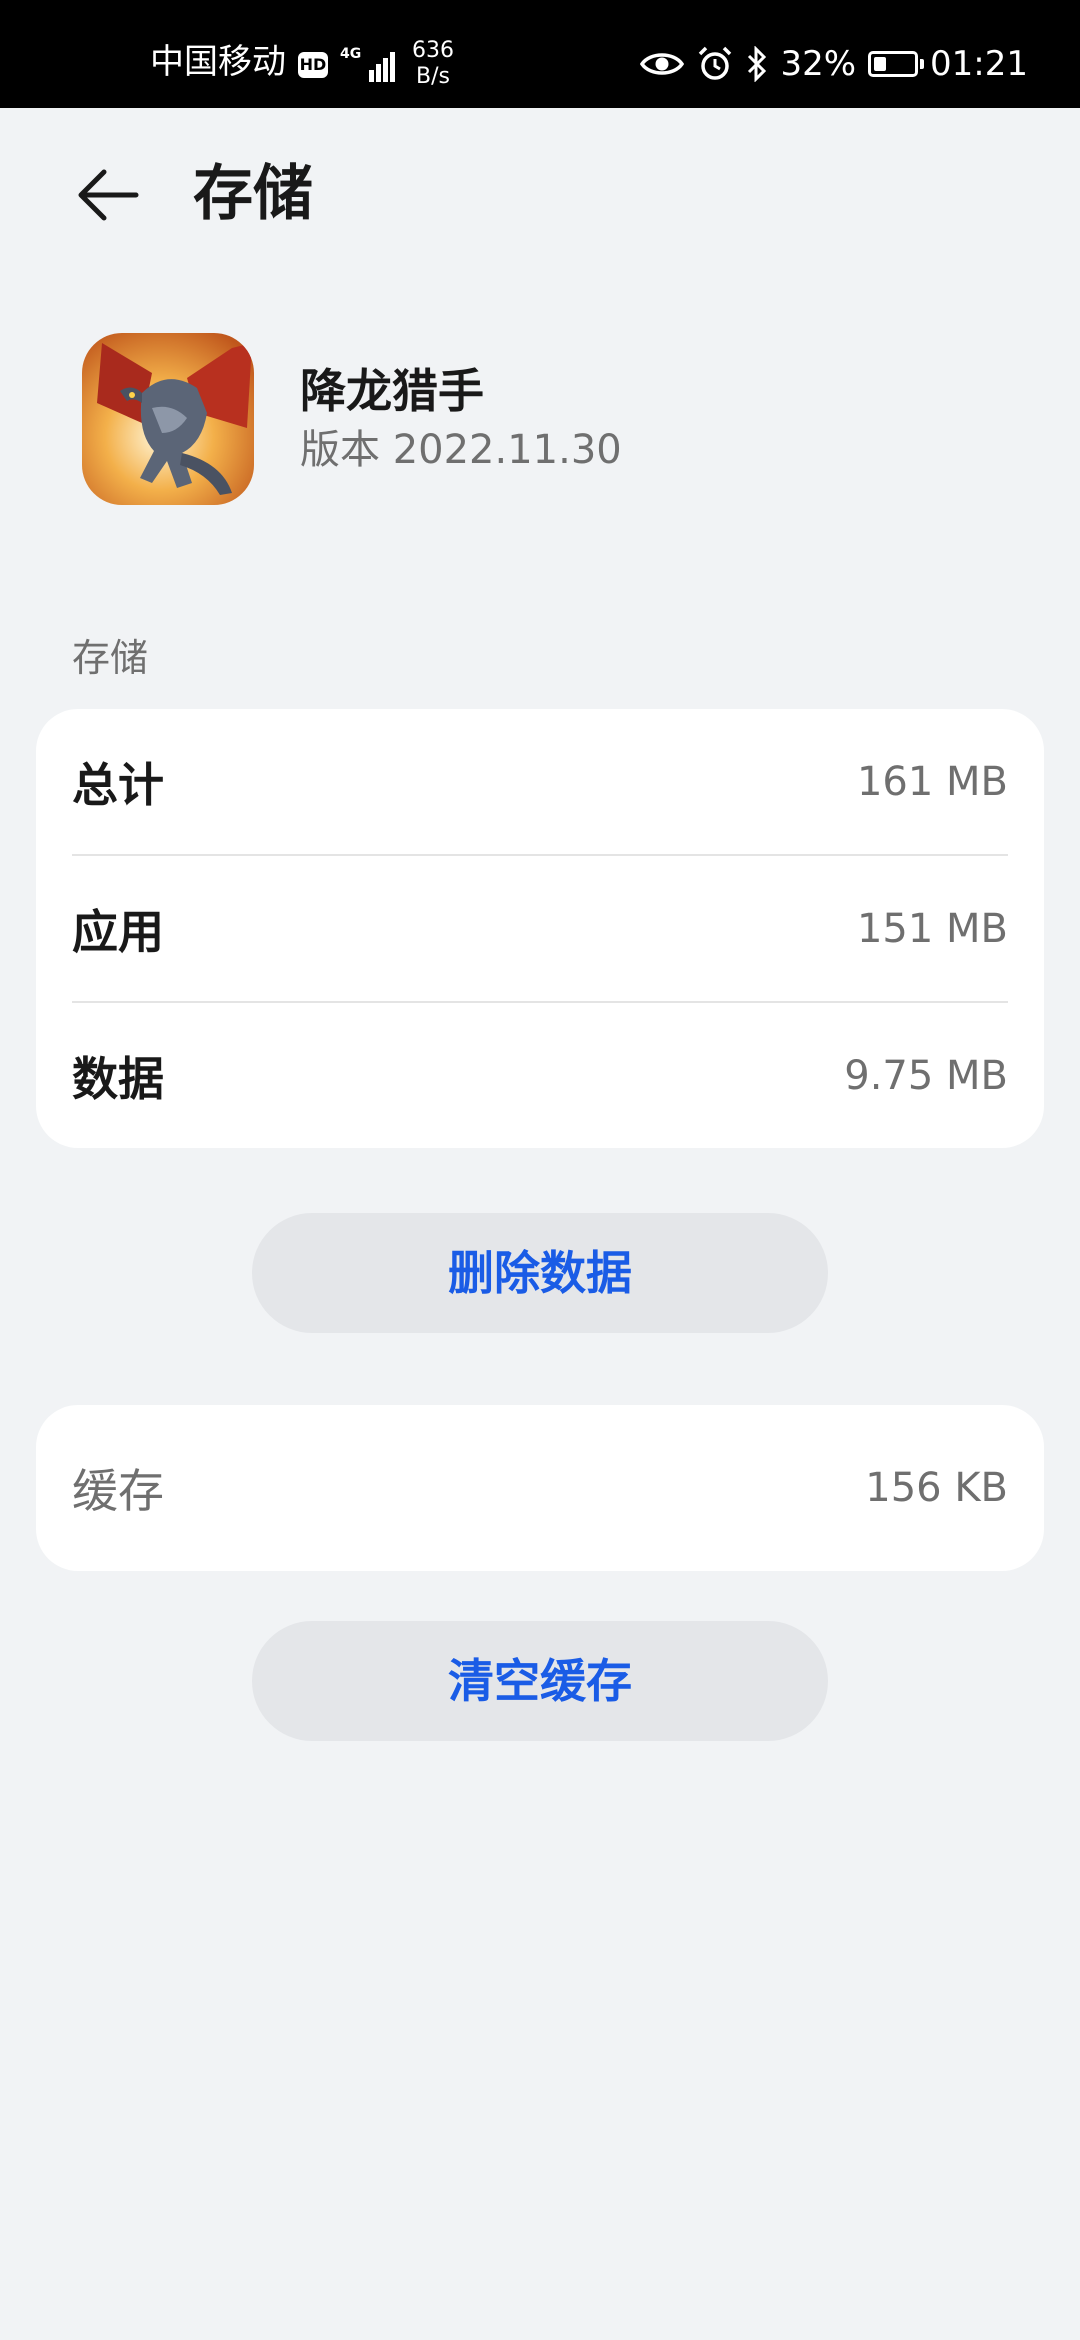  Describe the element at coordinates (433, 76) in the screenshot. I see `speed-unit: B/s` at that location.